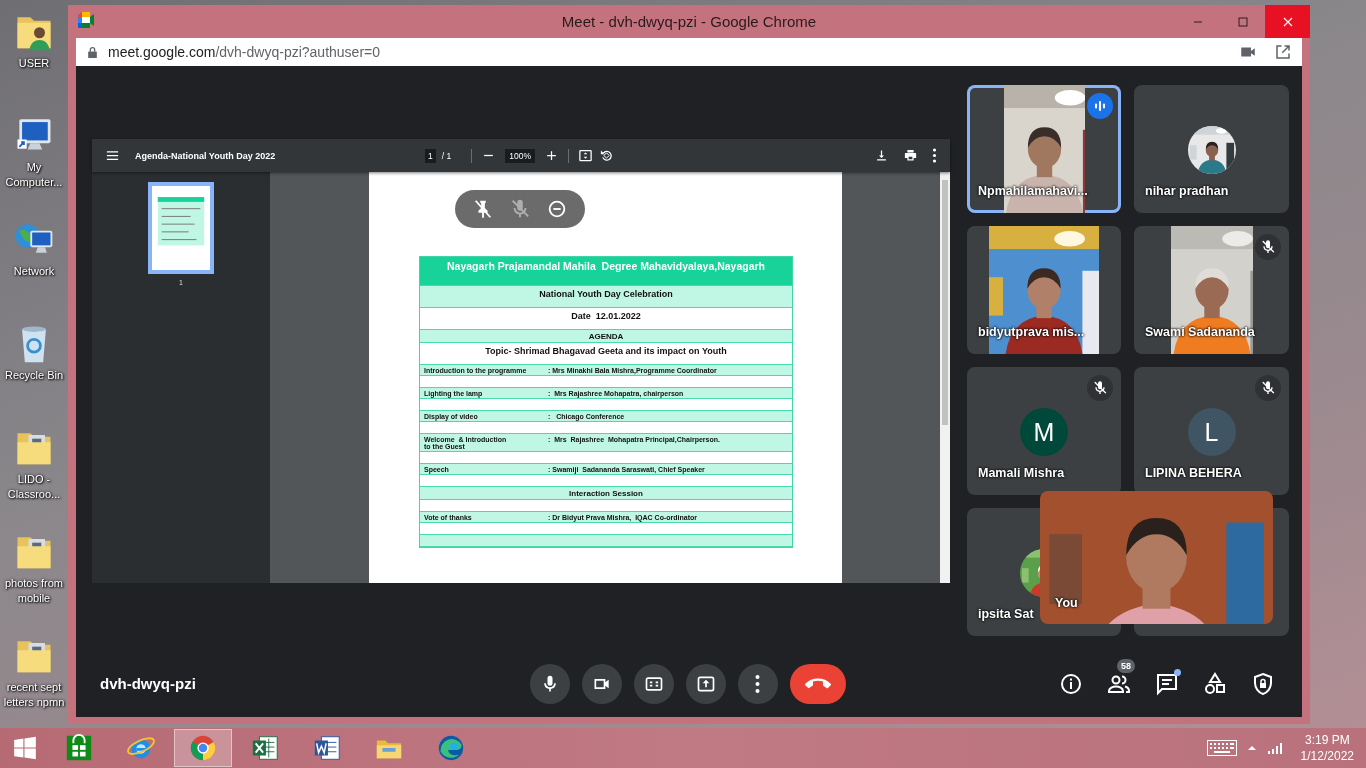 The image size is (1366, 768). I want to click on store-icon, so click(79, 748).